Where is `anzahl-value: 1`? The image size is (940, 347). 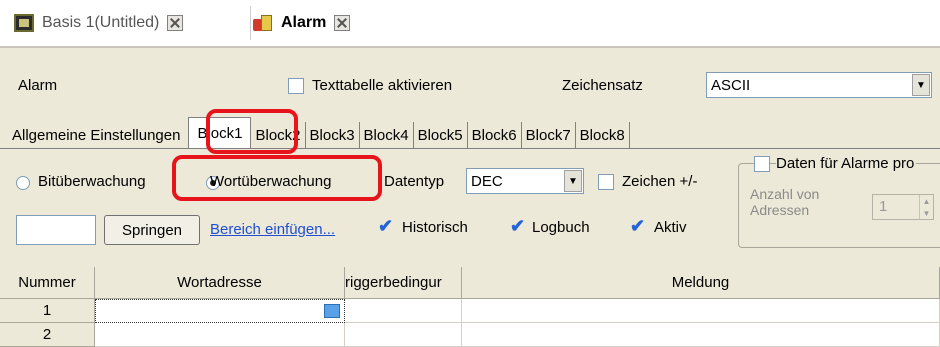
anzahl-value: 1 is located at coordinates (896, 207).